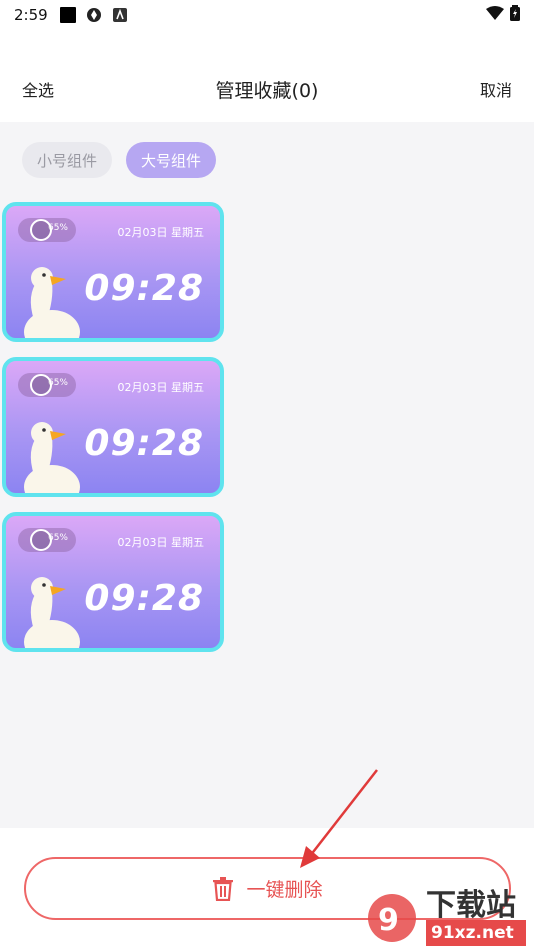  I want to click on status-time: 2:59, so click(31, 15).